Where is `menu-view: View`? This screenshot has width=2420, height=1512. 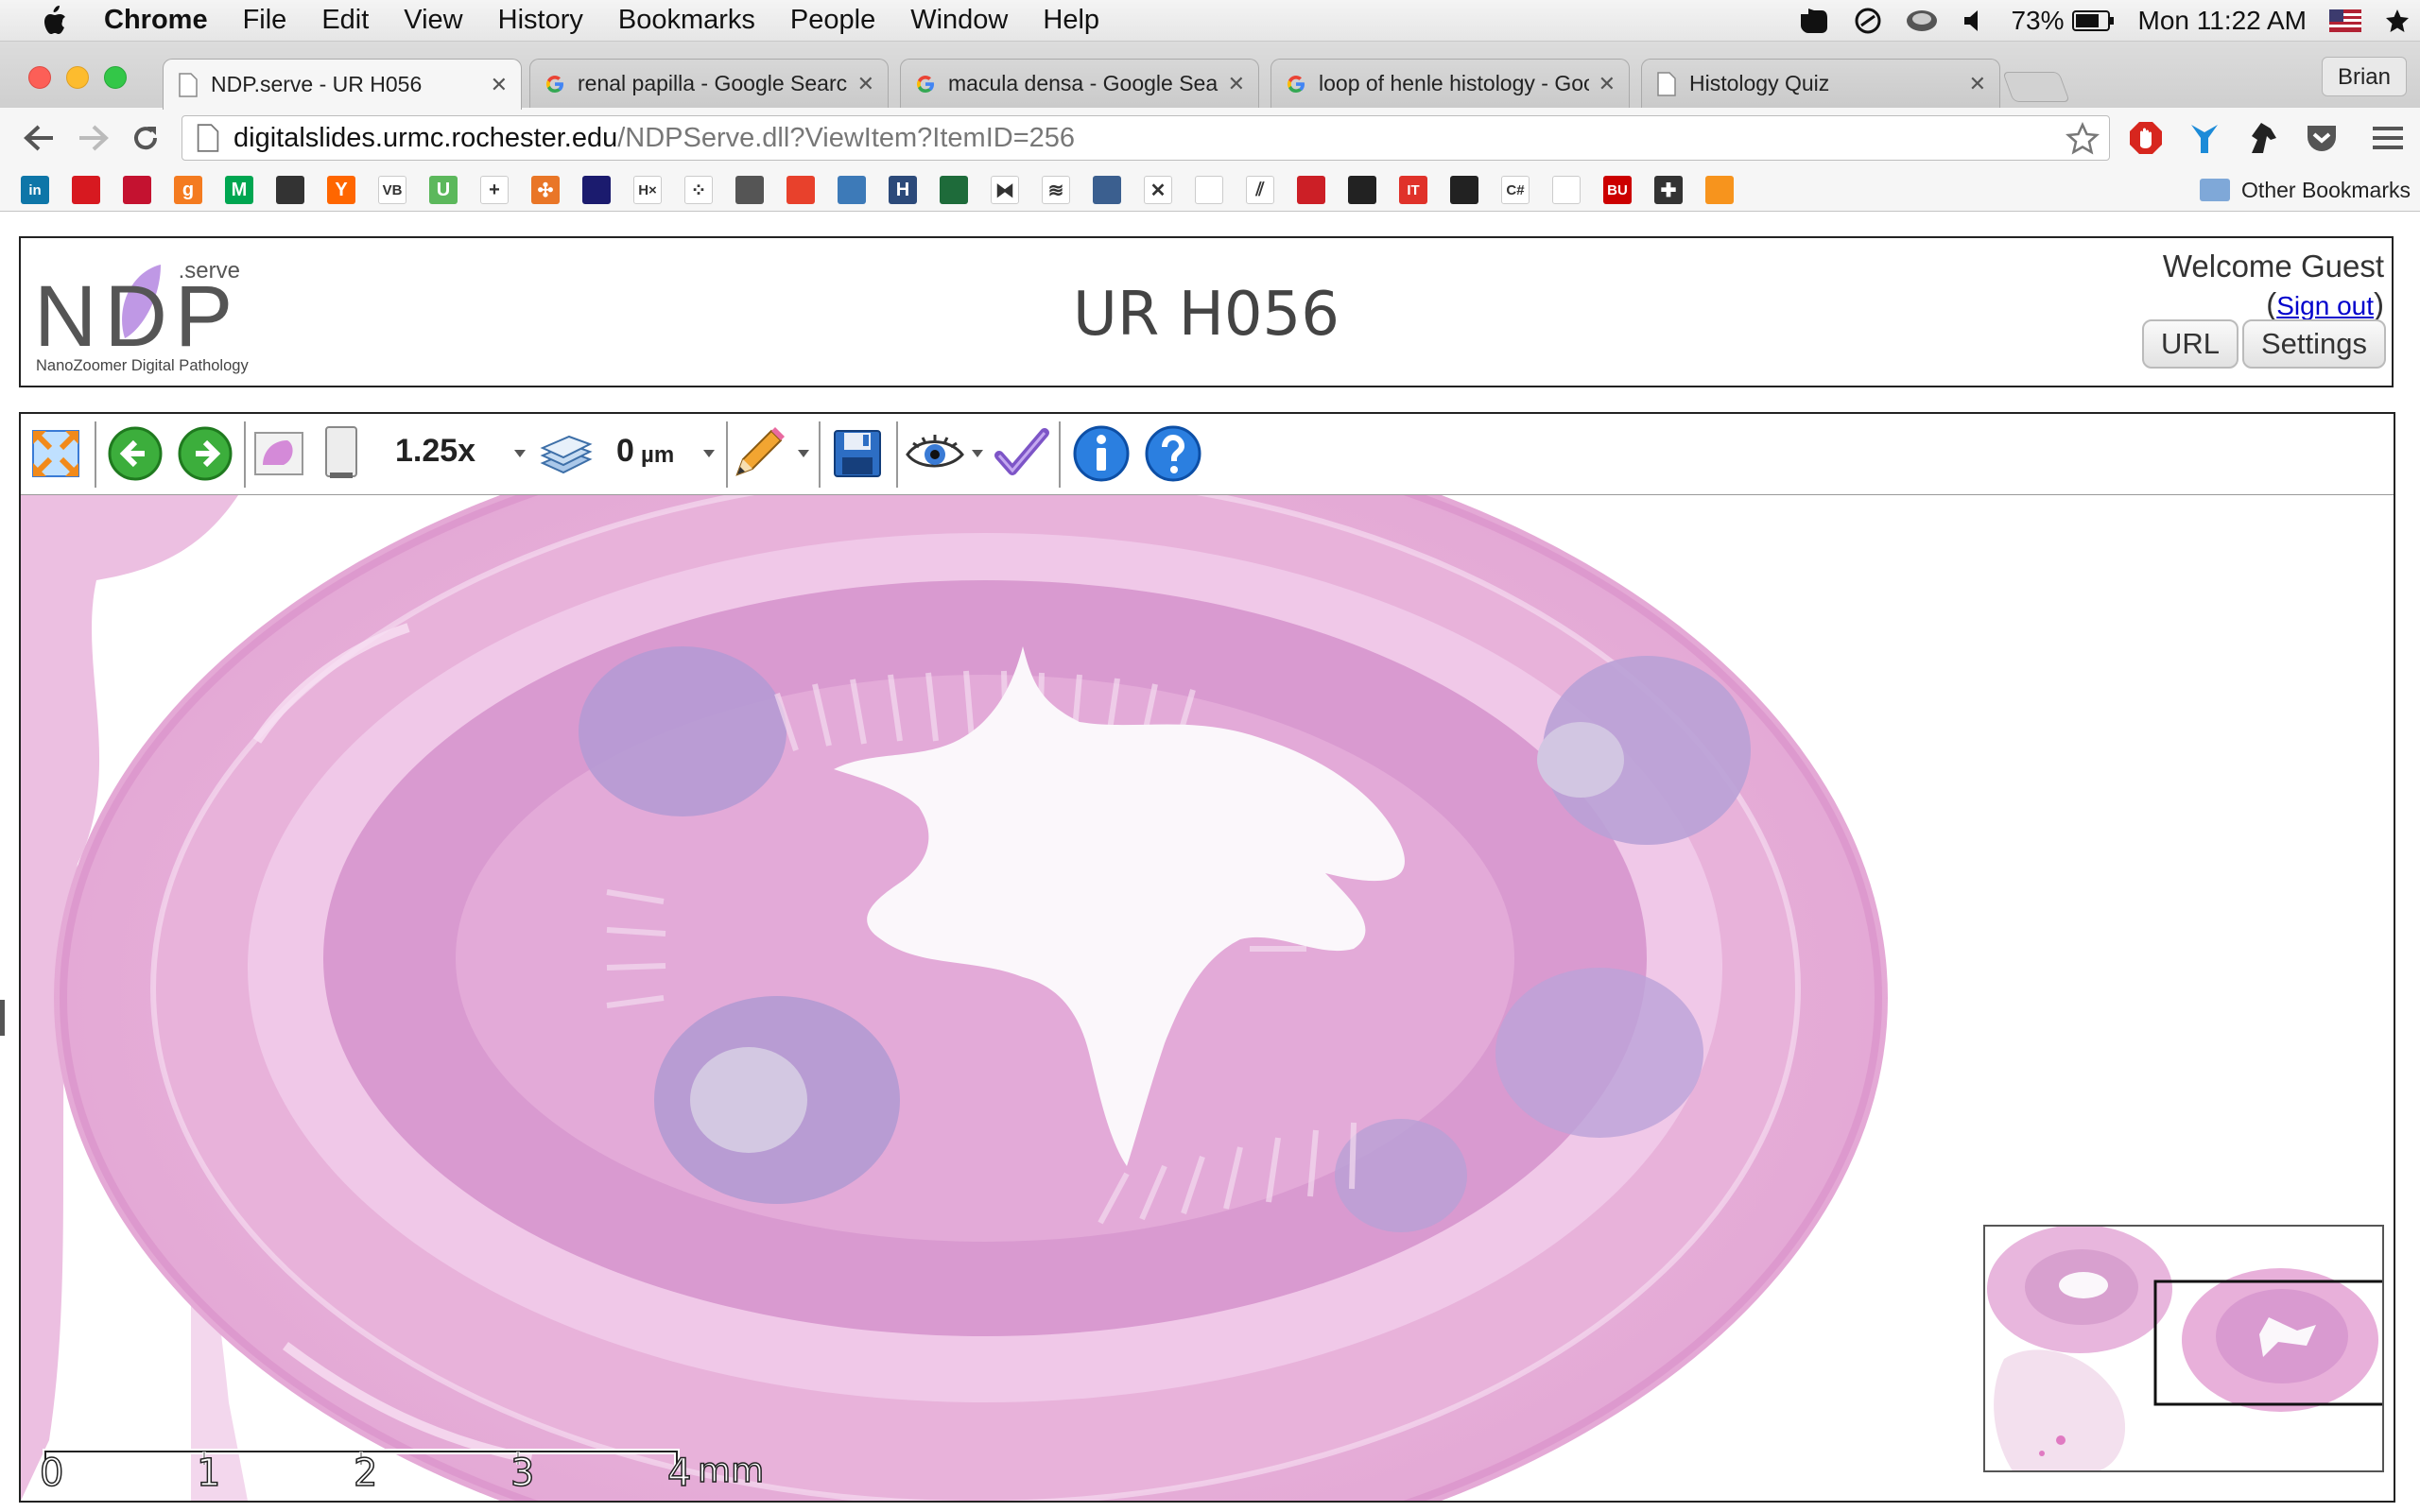
menu-view: View is located at coordinates (433, 20).